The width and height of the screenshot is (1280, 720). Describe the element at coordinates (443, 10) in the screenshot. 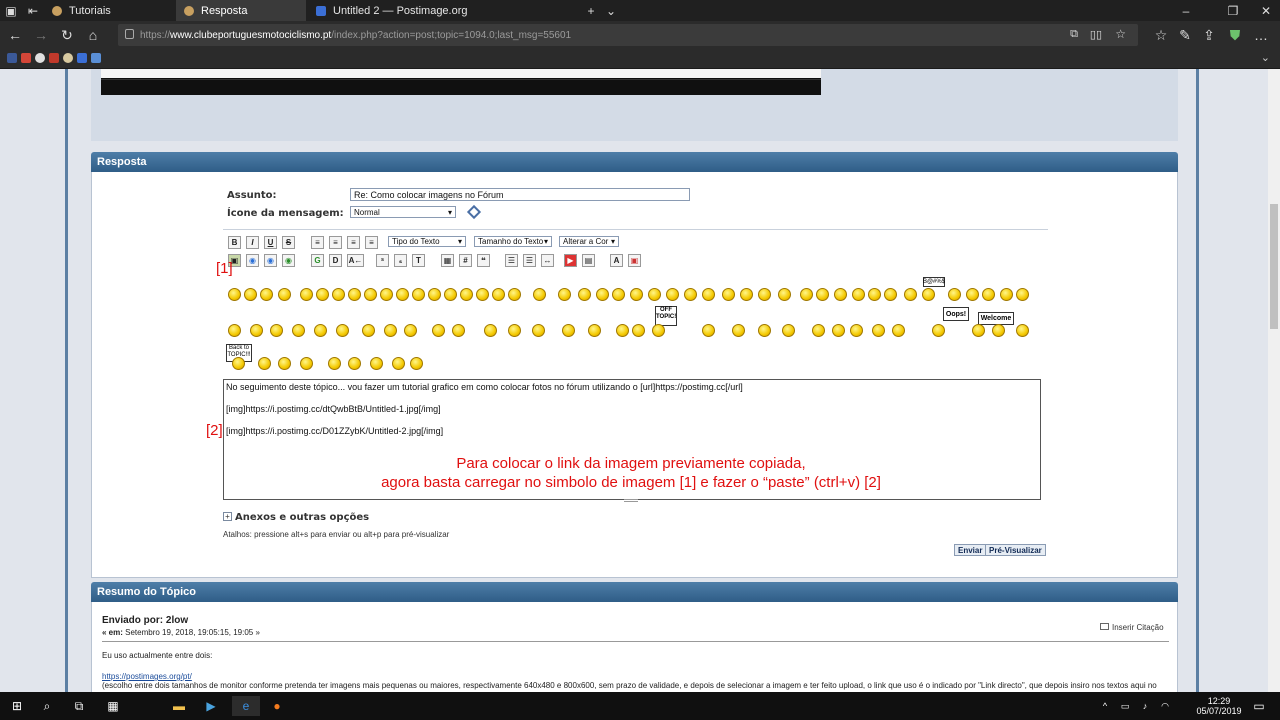

I see `tab-postimage: Untitled 2 — Postimage.org` at that location.